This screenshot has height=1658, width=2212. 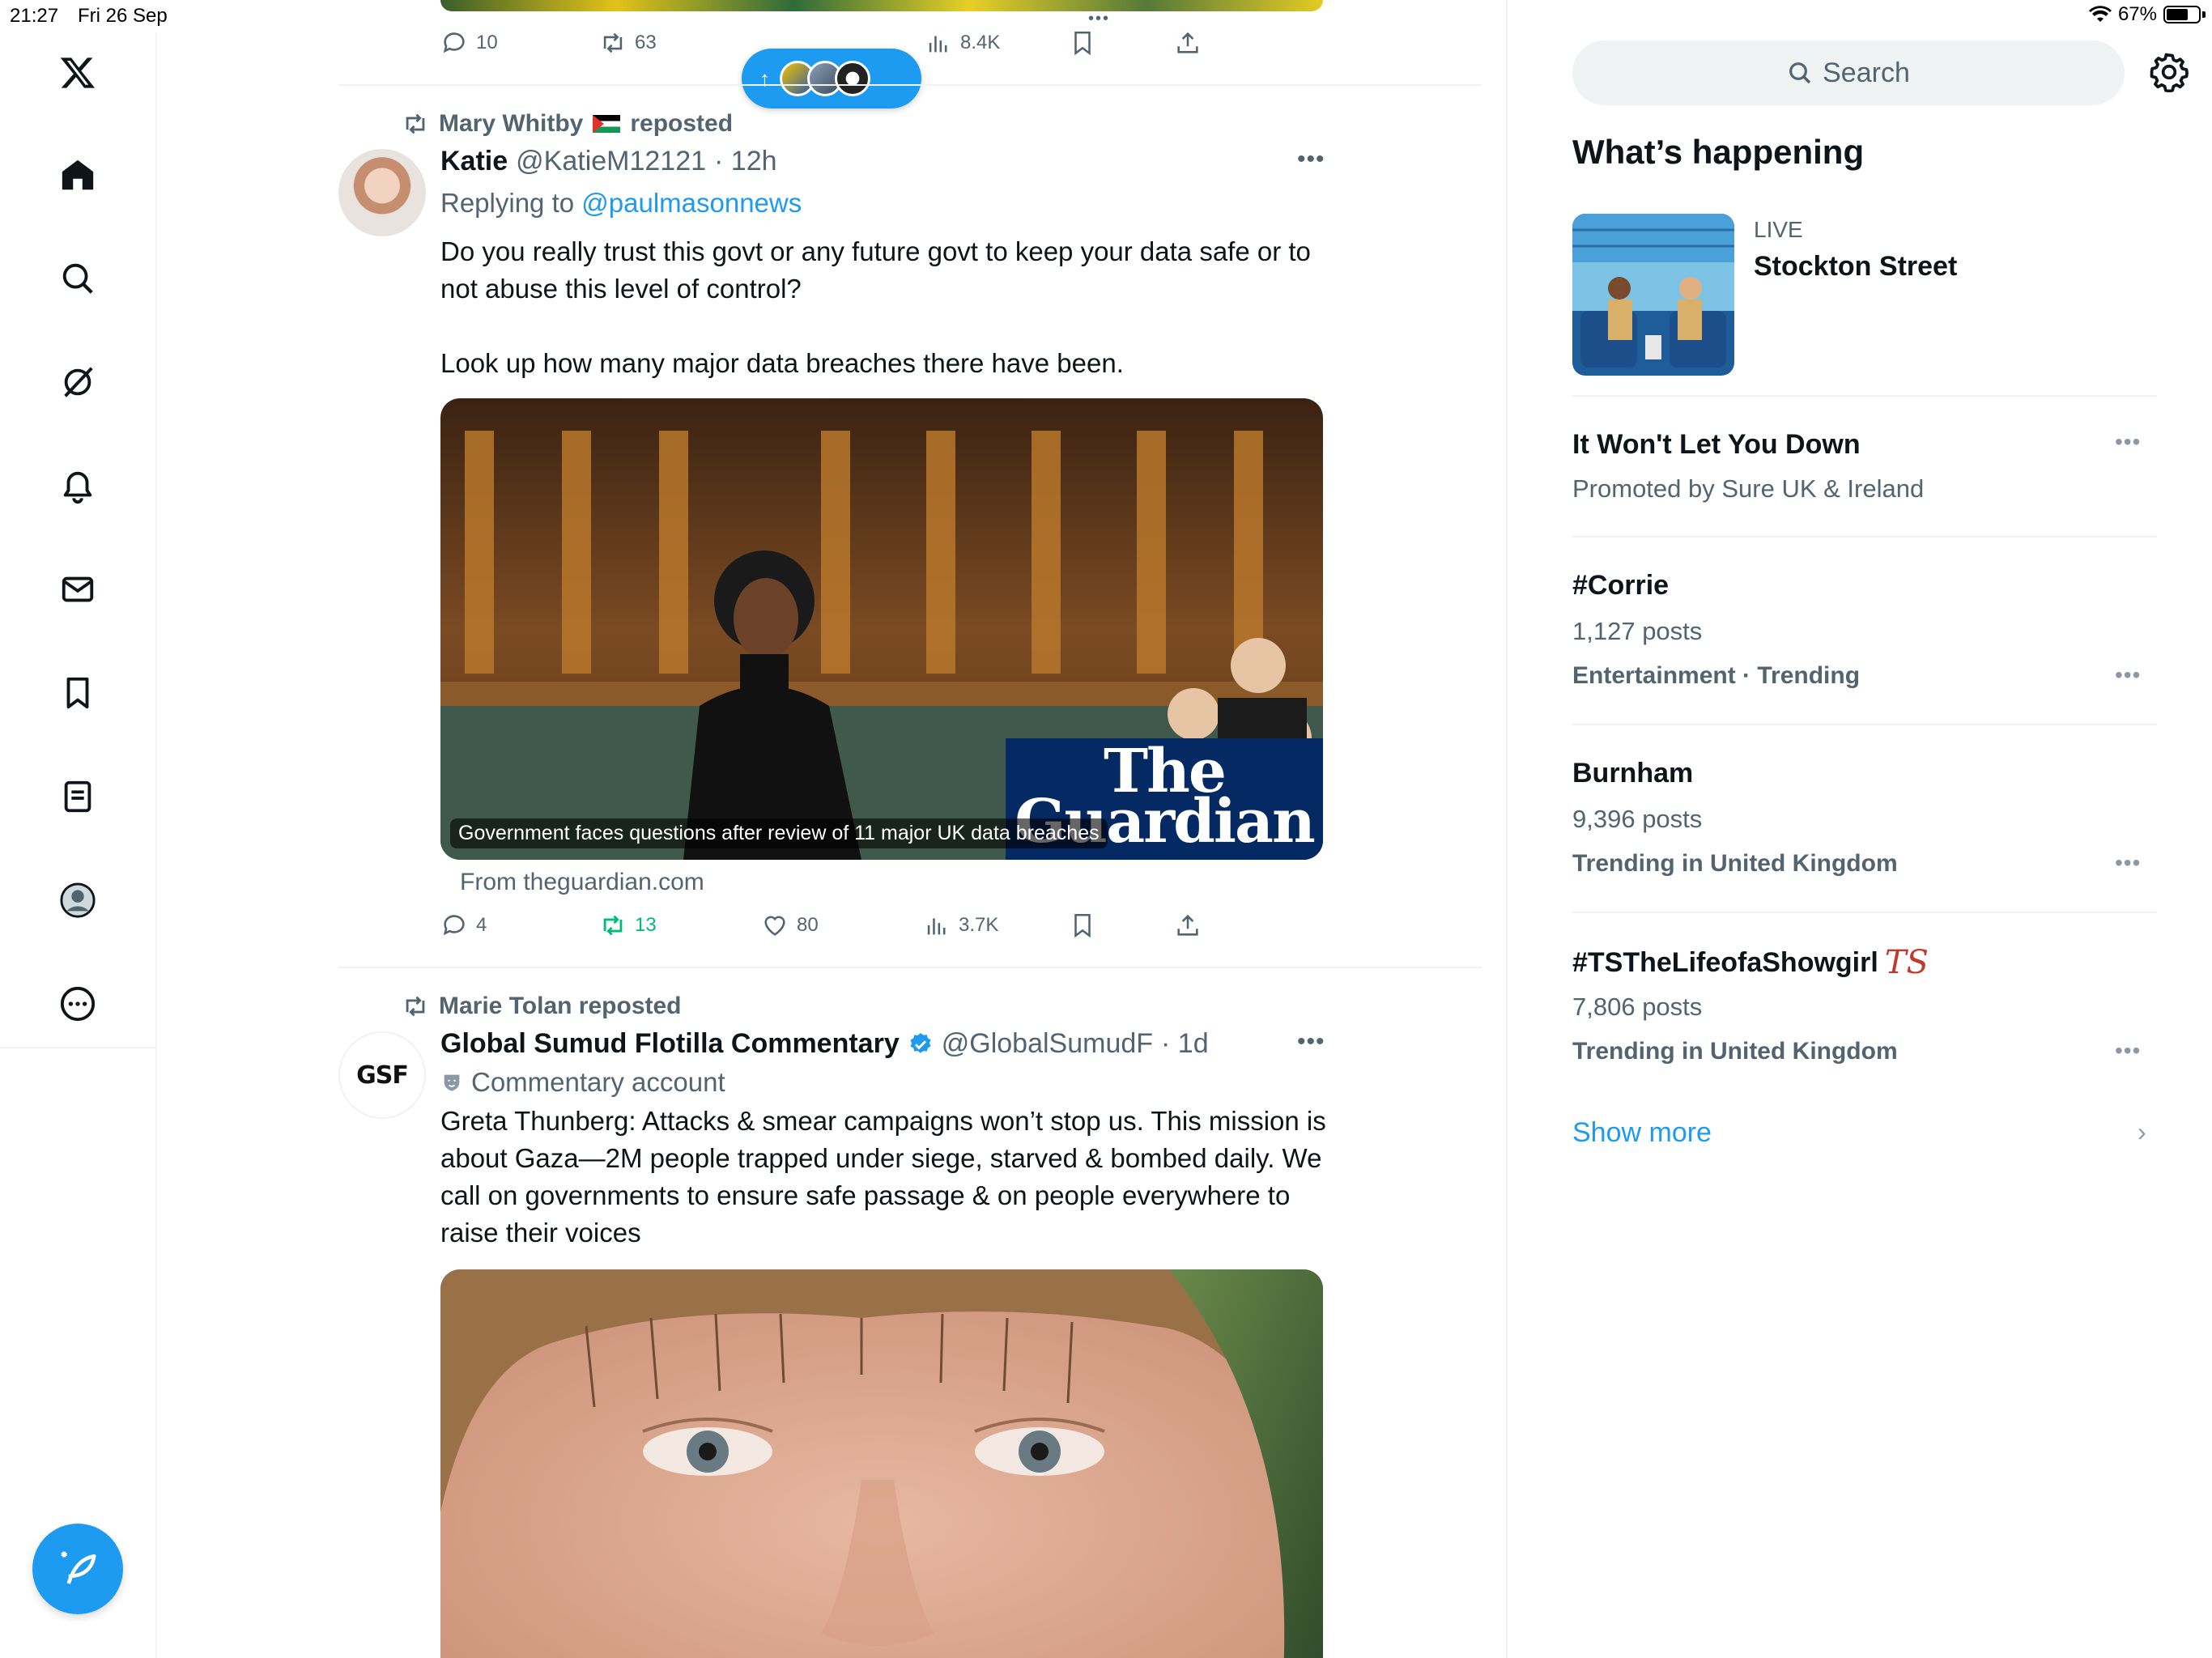 I want to click on repost-count: 13, so click(x=646, y=925).